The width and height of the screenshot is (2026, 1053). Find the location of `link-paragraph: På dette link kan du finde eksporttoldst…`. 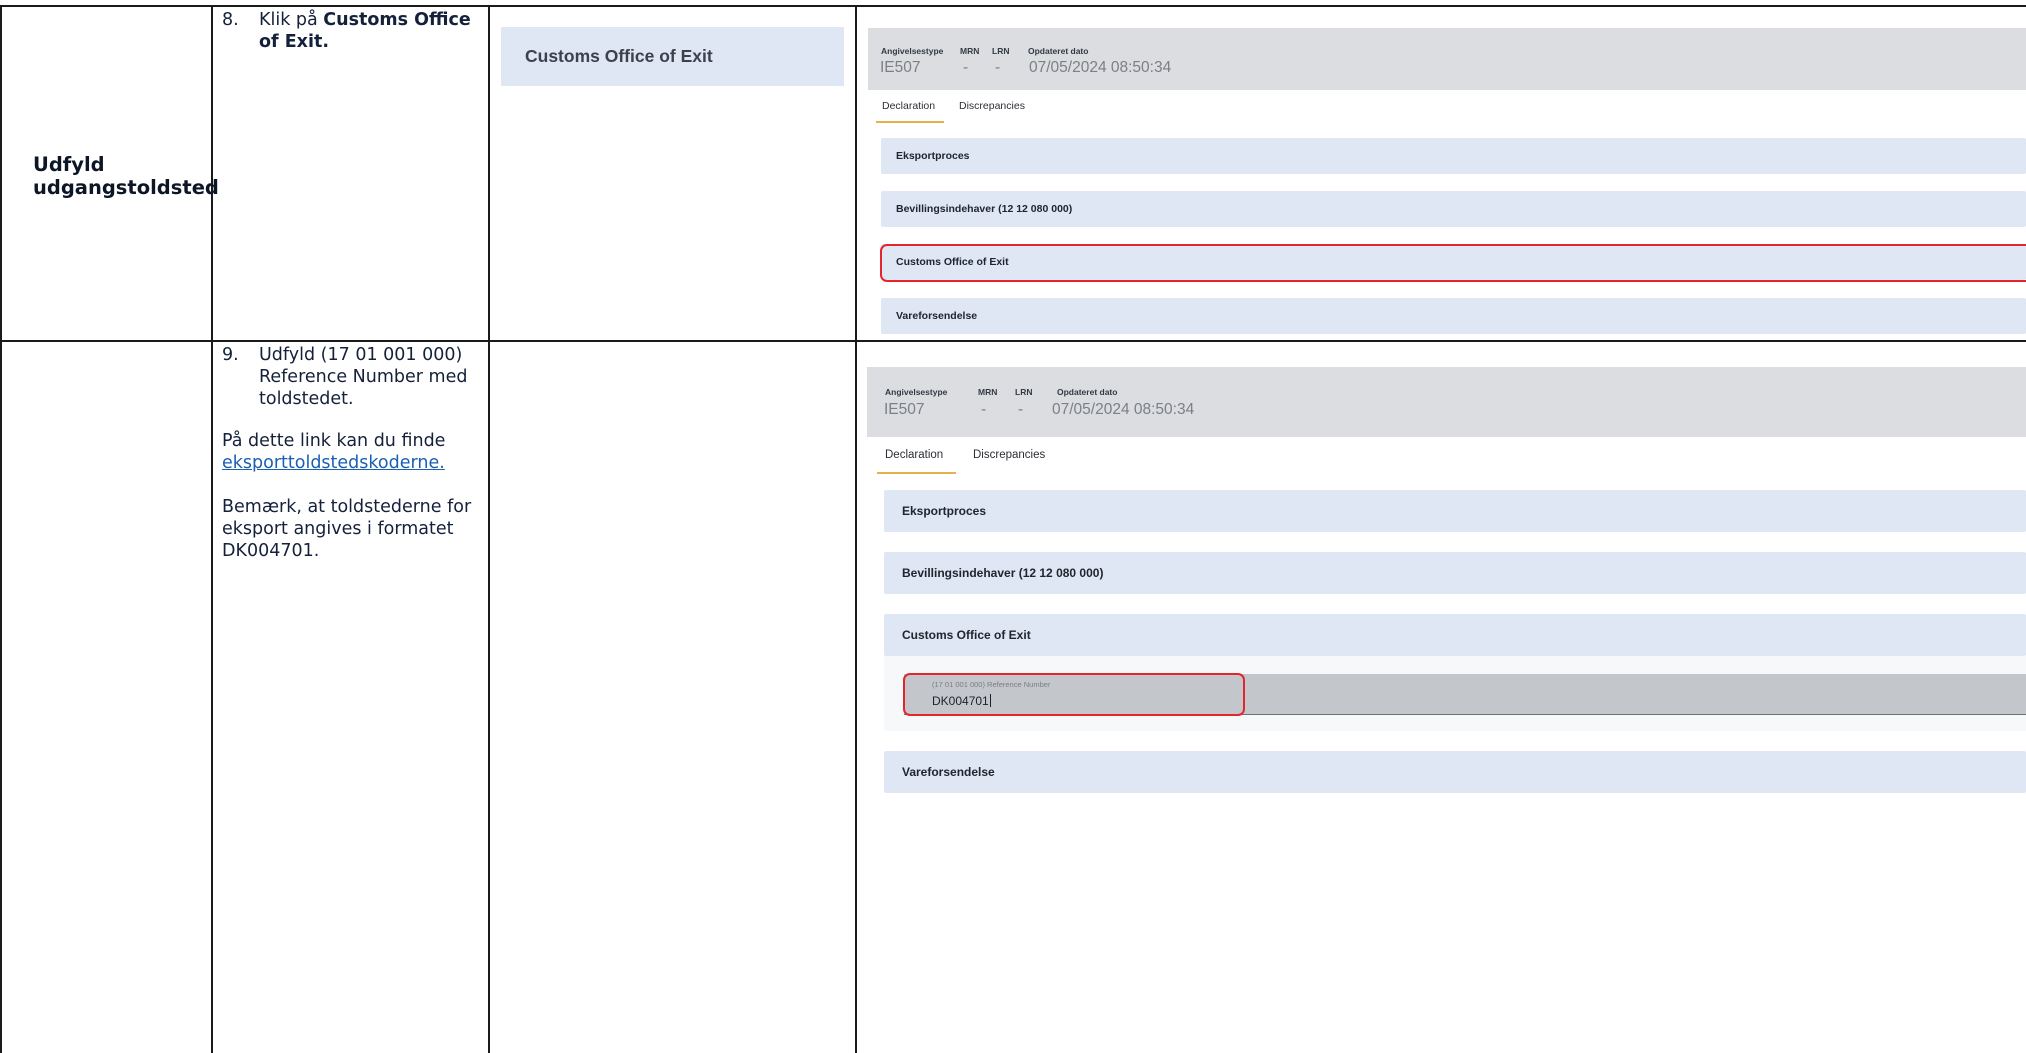

link-paragraph: På dette link kan du finde eksporttoldst… is located at coordinates (334, 452).